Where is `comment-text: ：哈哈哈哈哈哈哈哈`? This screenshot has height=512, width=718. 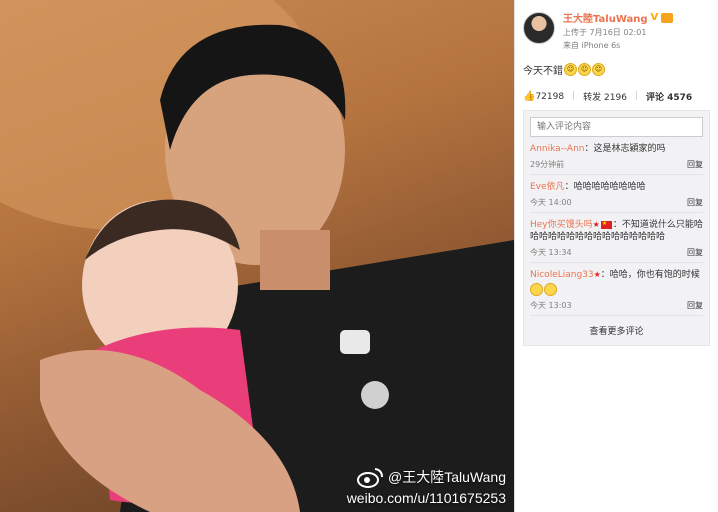 comment-text: ：哈哈哈哈哈哈哈哈 is located at coordinates (605, 187).